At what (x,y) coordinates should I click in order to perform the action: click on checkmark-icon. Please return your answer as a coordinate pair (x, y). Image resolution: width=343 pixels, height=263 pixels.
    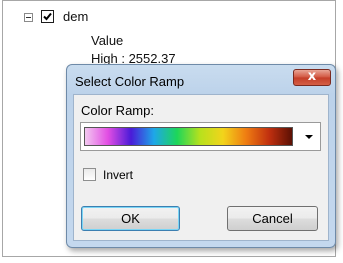
    Looking at the image, I should click on (47, 16).